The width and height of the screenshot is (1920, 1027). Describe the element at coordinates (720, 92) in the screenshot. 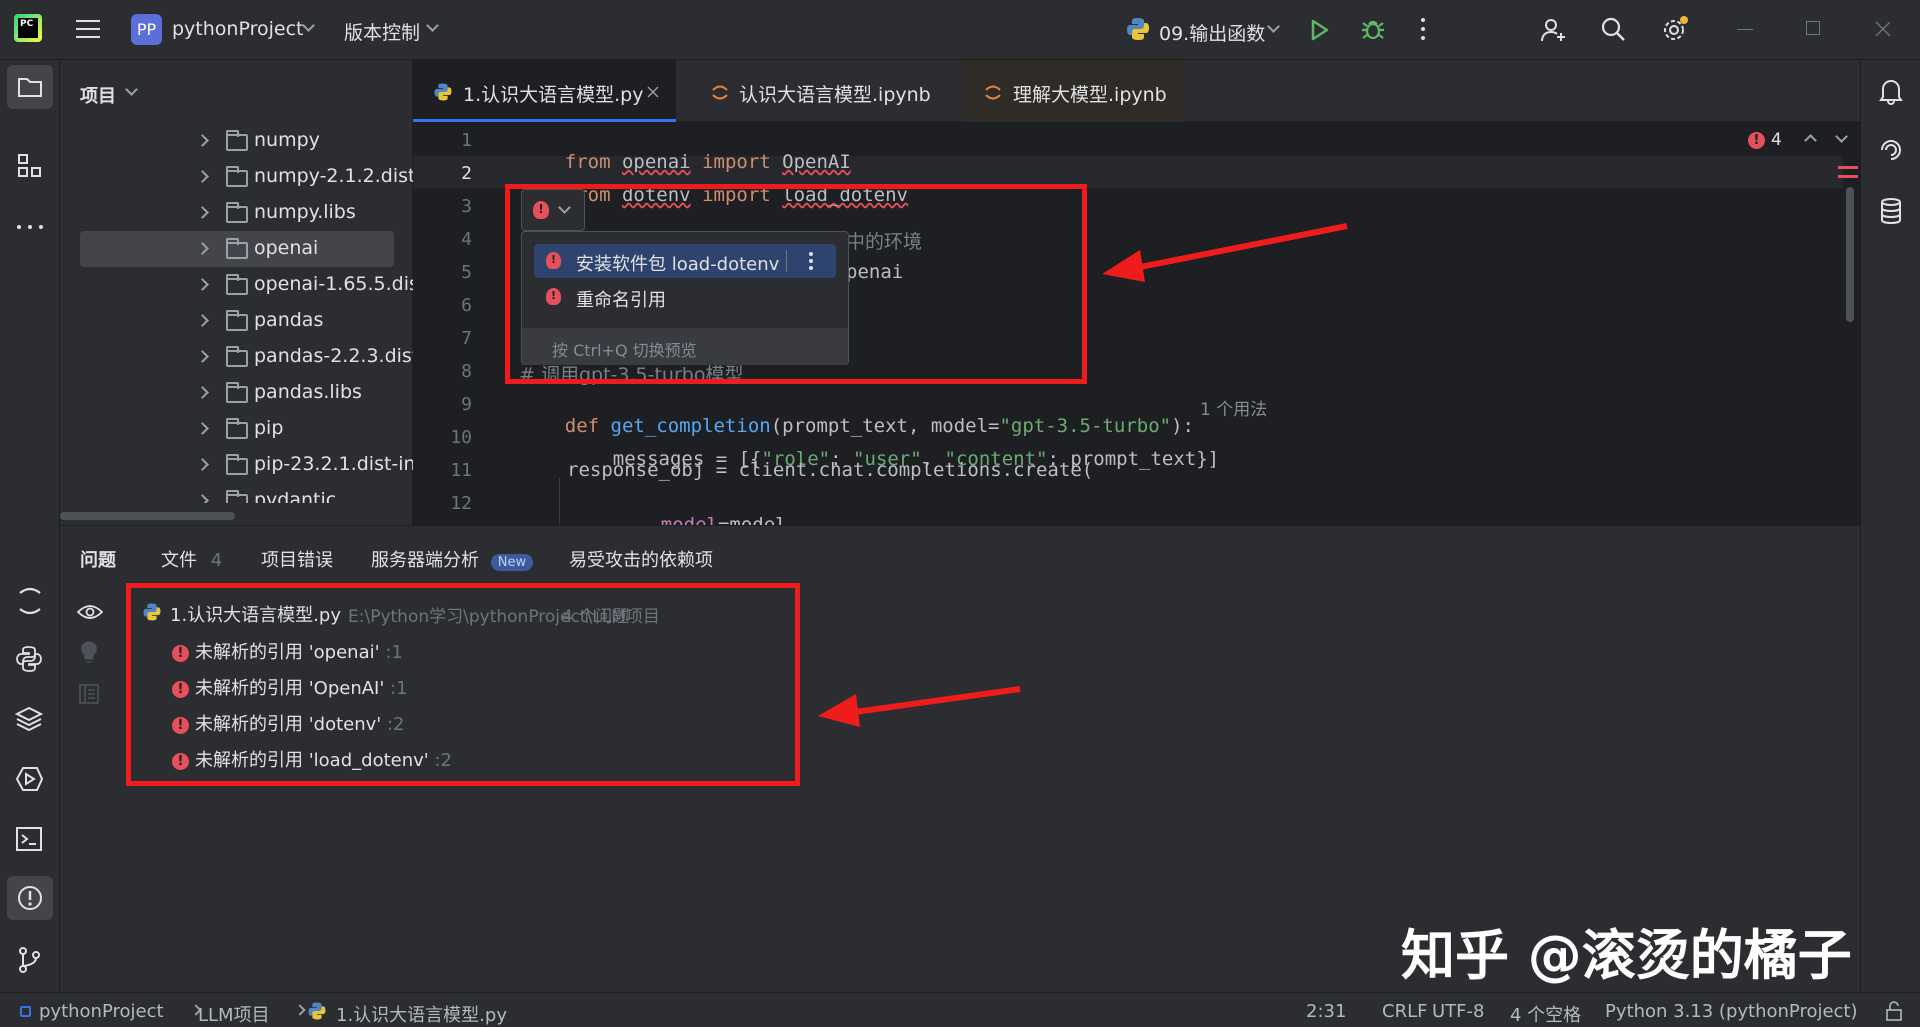

I see `jupyter-icon` at that location.